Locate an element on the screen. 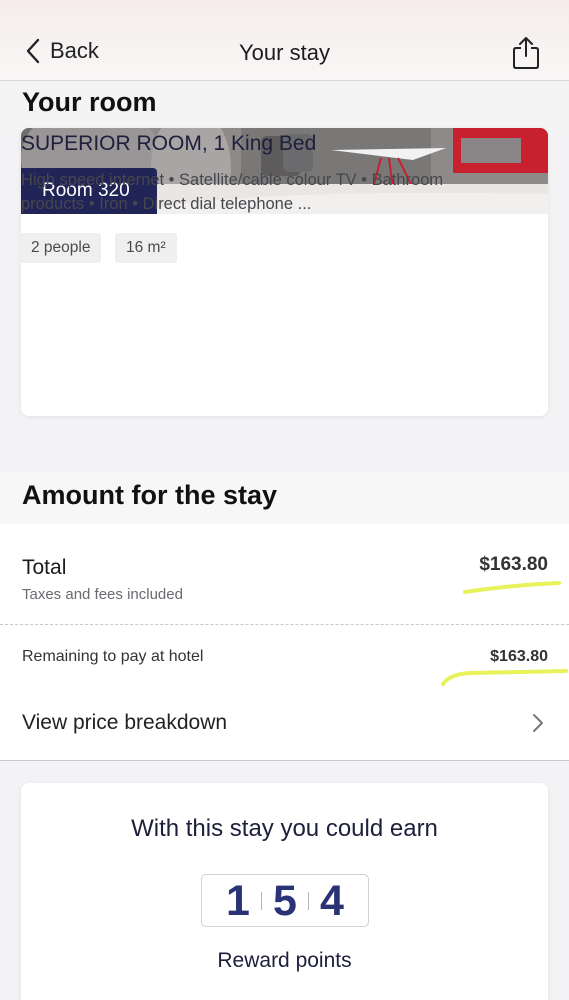 This screenshot has height=1000, width=569. your-room-header: Your room is located at coordinates (284, 105).